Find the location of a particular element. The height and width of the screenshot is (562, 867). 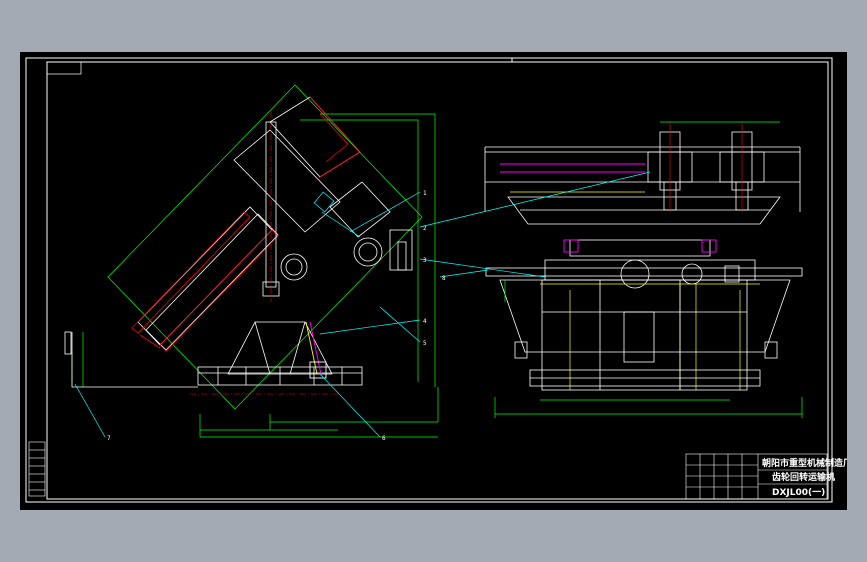

svg-text: 3 is located at coordinates (425, 260).